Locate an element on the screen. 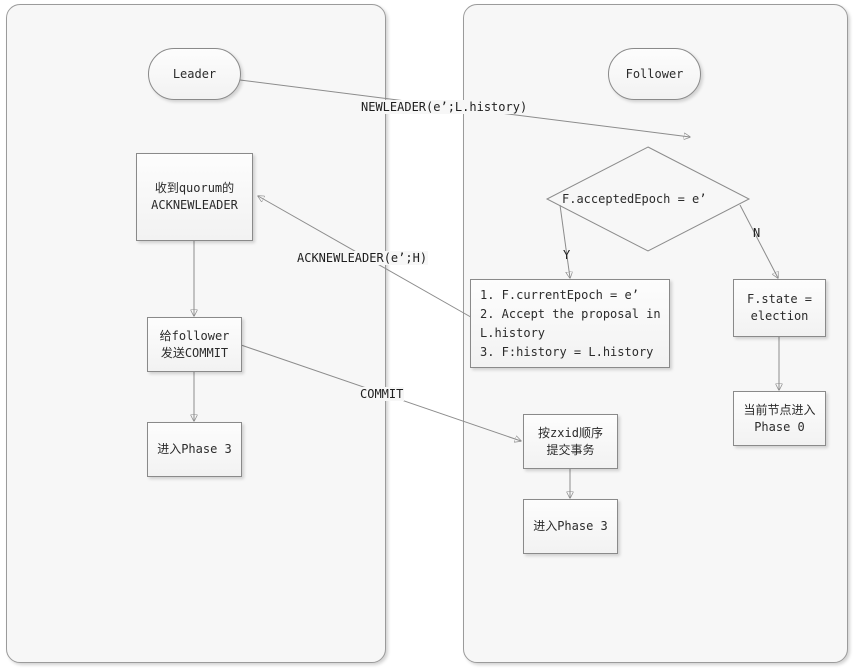  branch-label-no: N is located at coordinates (757, 233).